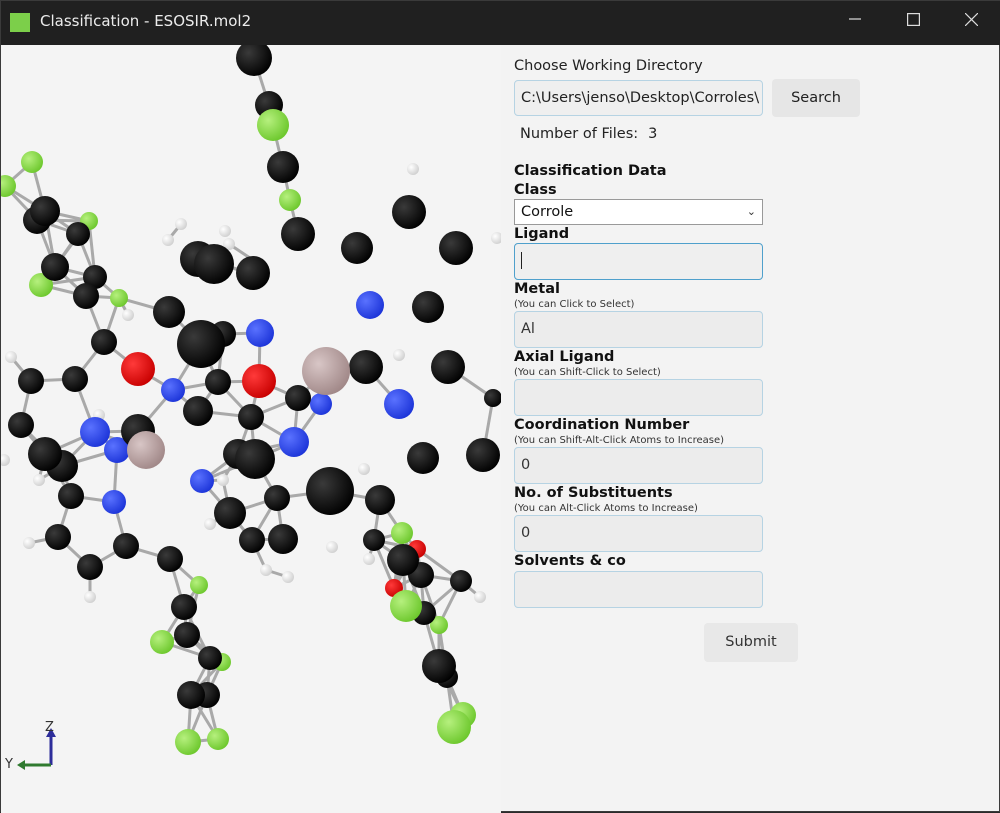 This screenshot has height=813, width=1000. I want to click on directory-input: C:\Users\jenso\Desktop\Corroles\, so click(638, 98).